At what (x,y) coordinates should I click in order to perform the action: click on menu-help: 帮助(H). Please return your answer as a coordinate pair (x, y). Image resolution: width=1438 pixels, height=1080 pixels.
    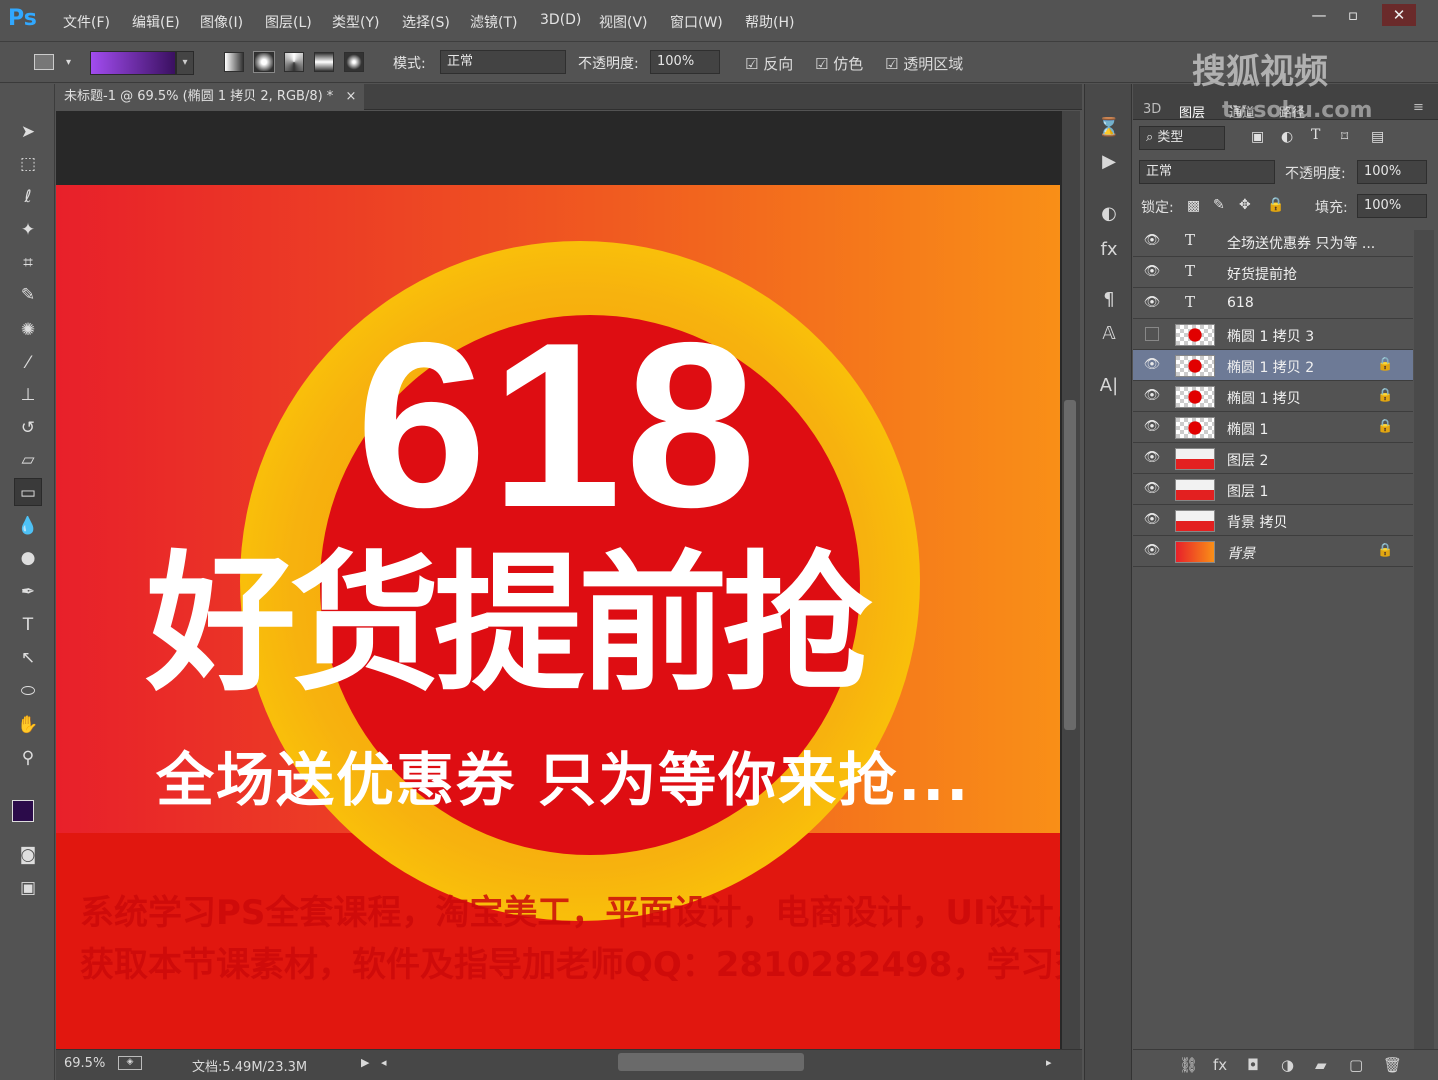
    Looking at the image, I should click on (769, 22).